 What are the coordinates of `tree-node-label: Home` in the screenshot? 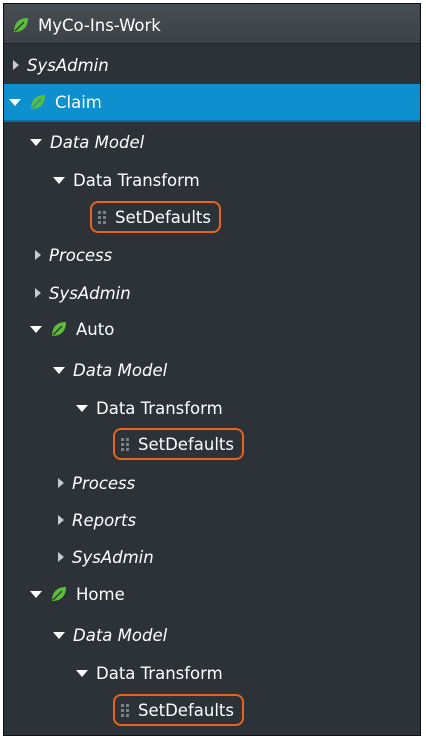 It's located at (100, 594).